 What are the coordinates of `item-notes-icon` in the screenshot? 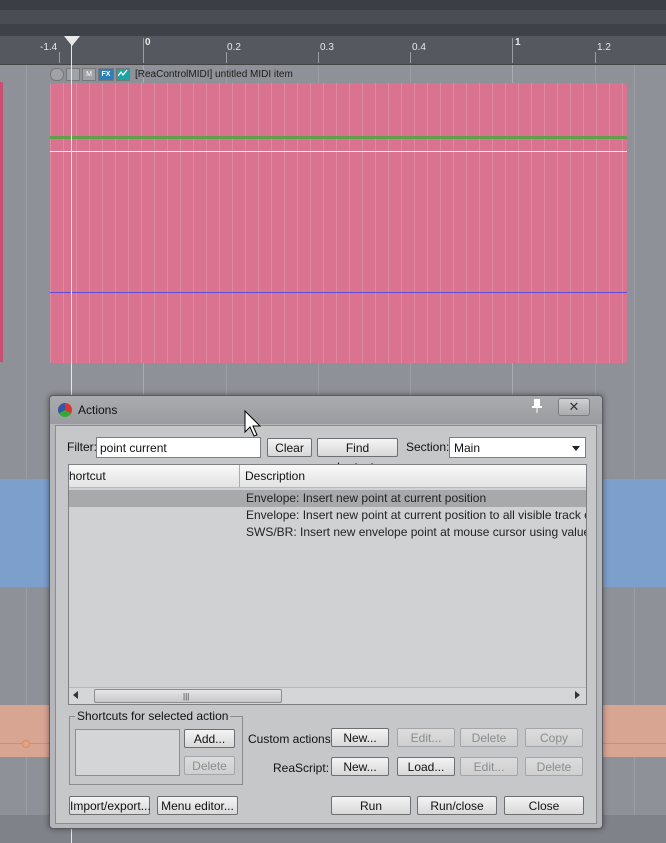 It's located at (73, 74).